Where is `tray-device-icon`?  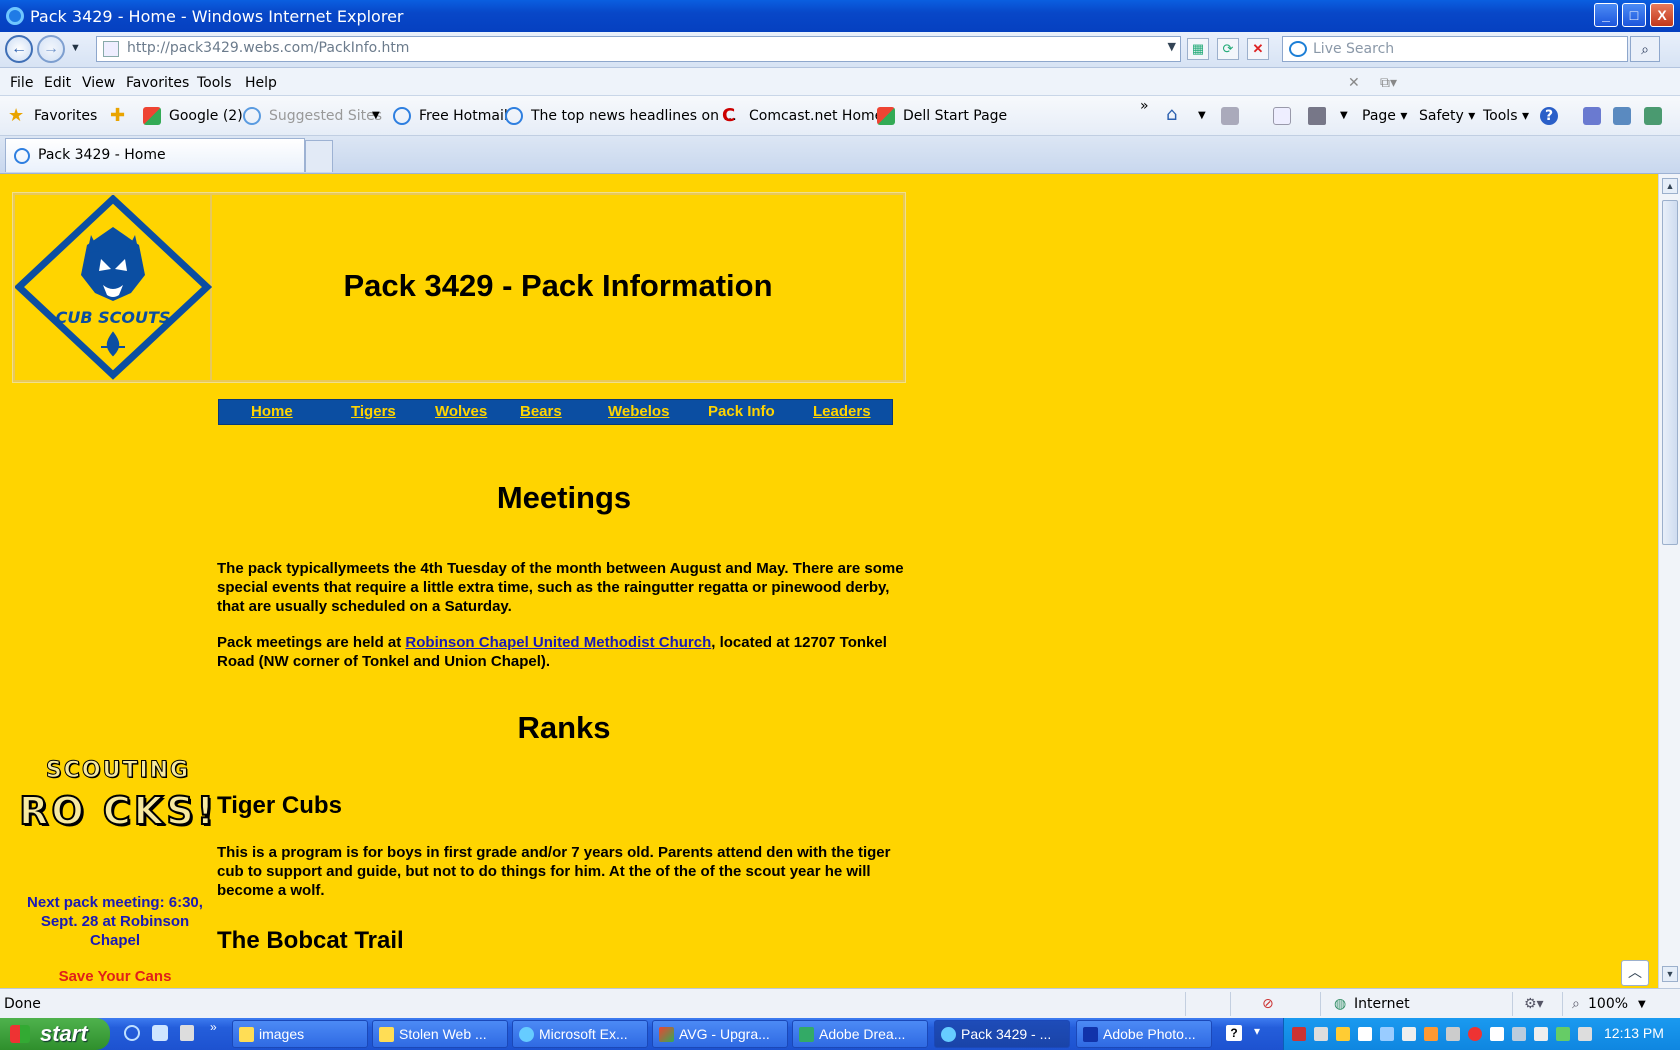
tray-device-icon is located at coordinates (1365, 1034).